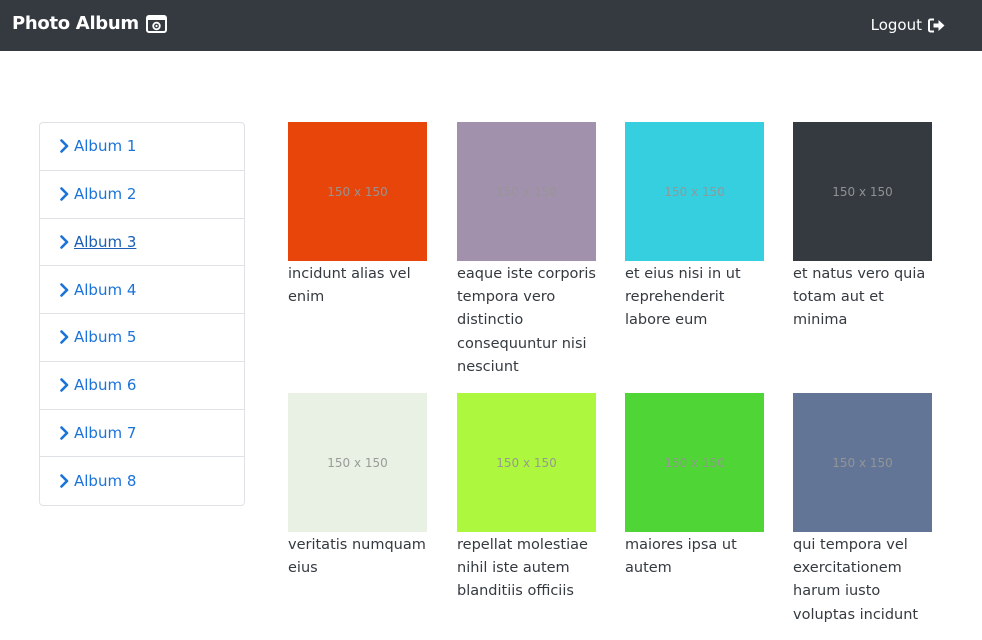  Describe the element at coordinates (142, 481) in the screenshot. I see `sidebar-item-album-8: Album 8` at that location.